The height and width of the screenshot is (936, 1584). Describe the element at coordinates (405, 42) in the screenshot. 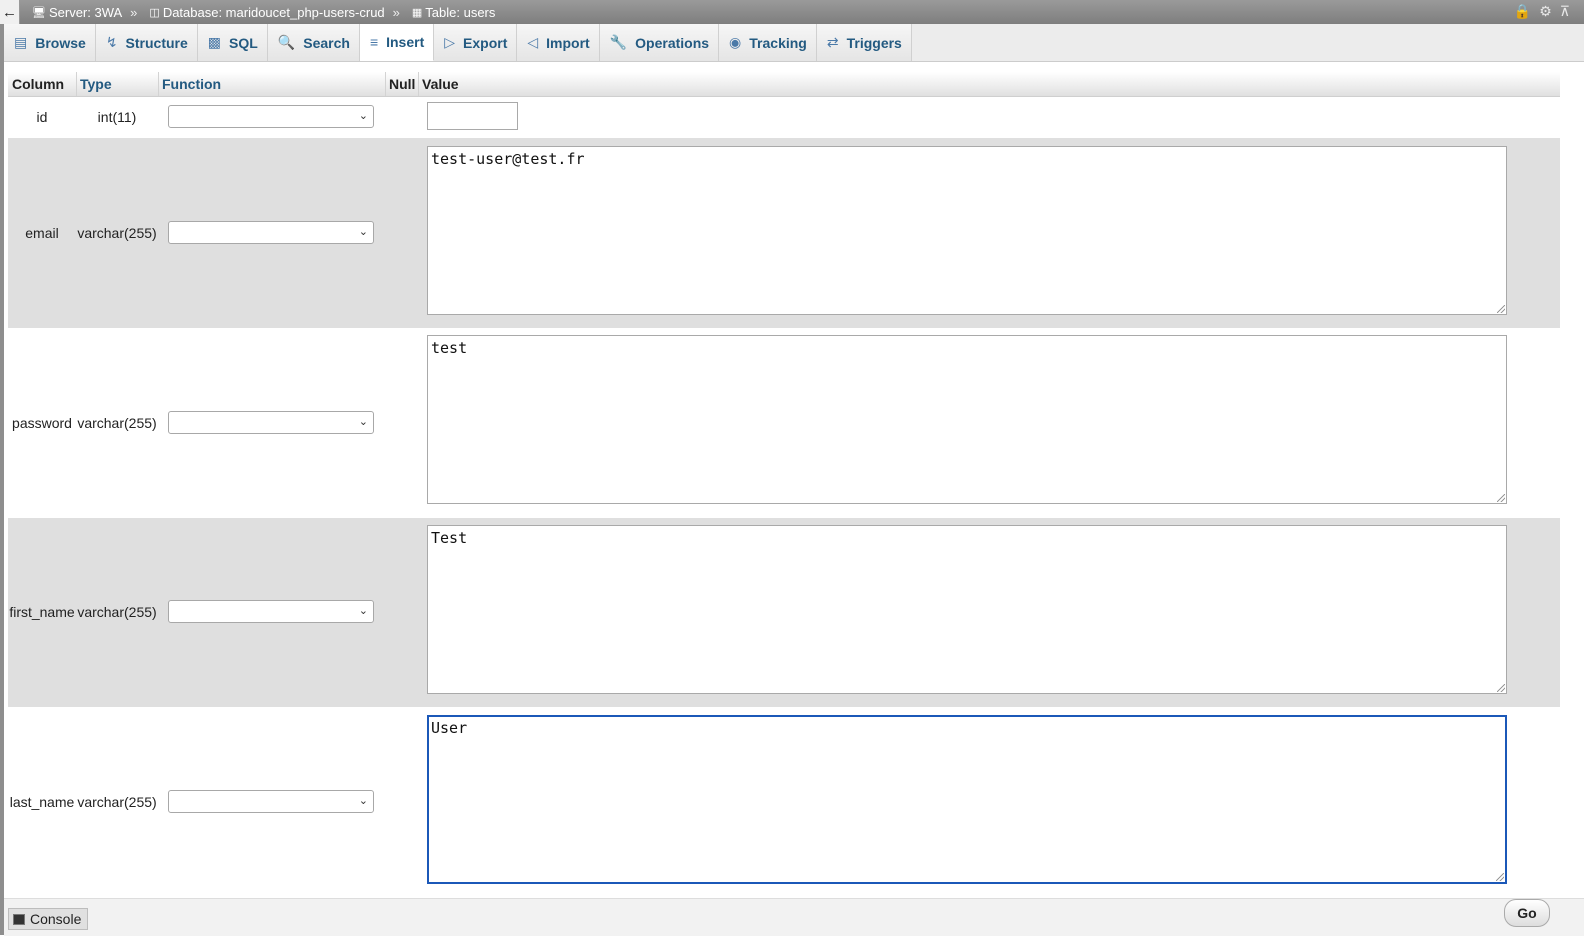

I see `tab-label: Insert` at that location.